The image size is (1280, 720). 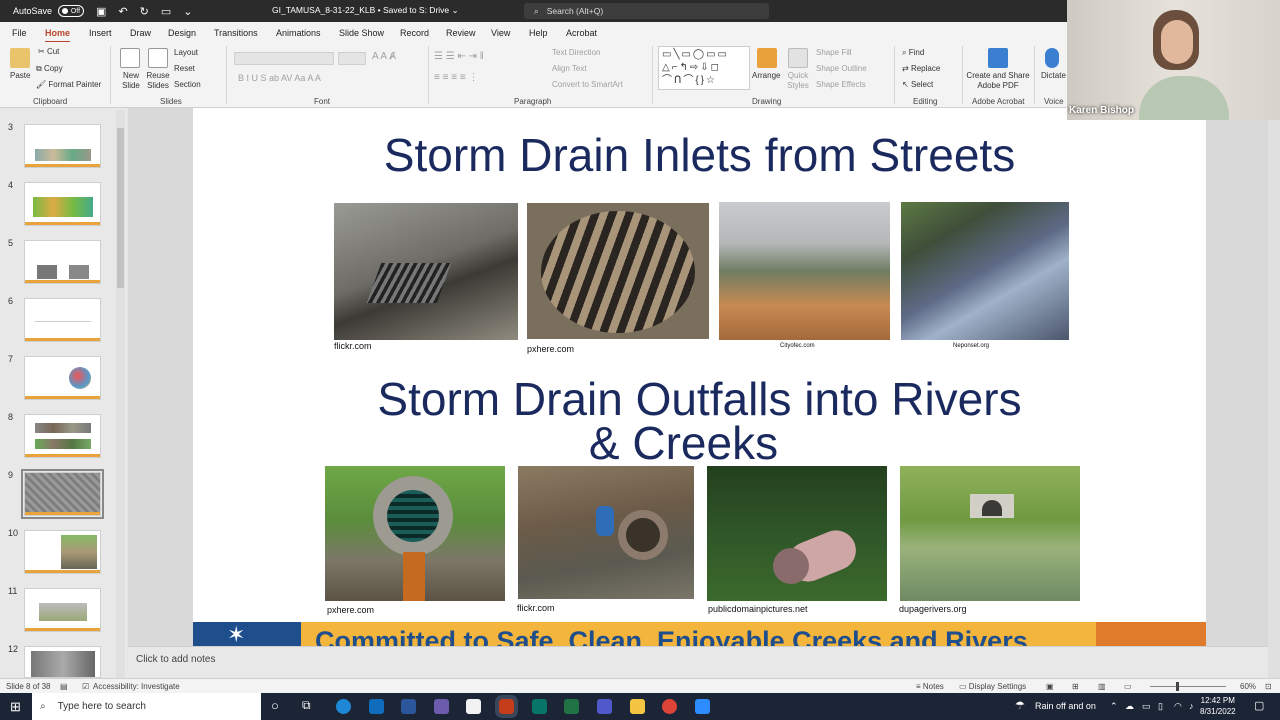 What do you see at coordinates (506, 706) in the screenshot?
I see `powerpoint-icon` at bounding box center [506, 706].